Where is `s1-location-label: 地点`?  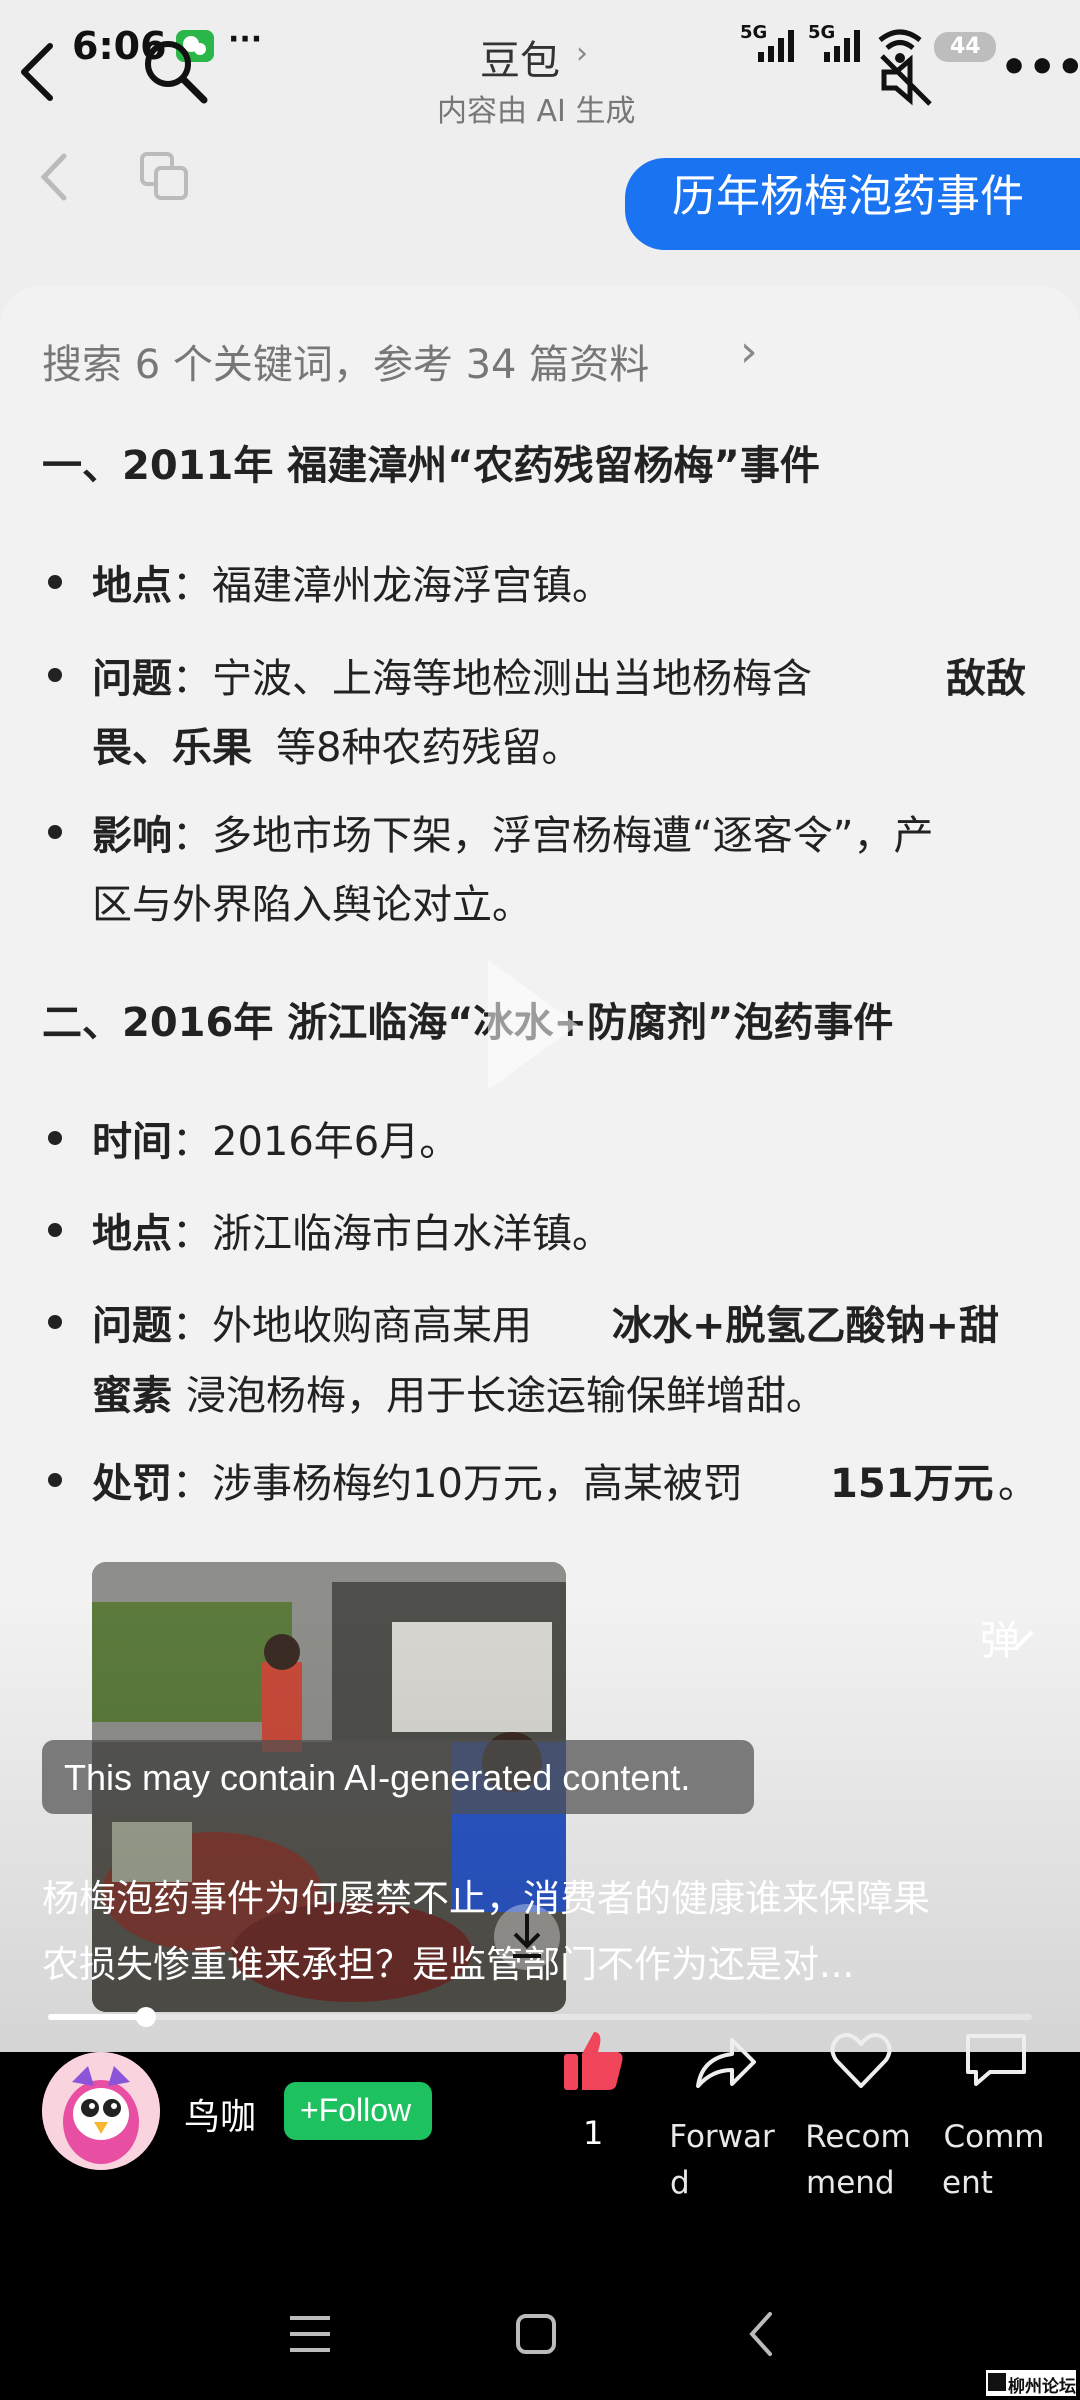
s1-location-label: 地点 is located at coordinates (132, 586).